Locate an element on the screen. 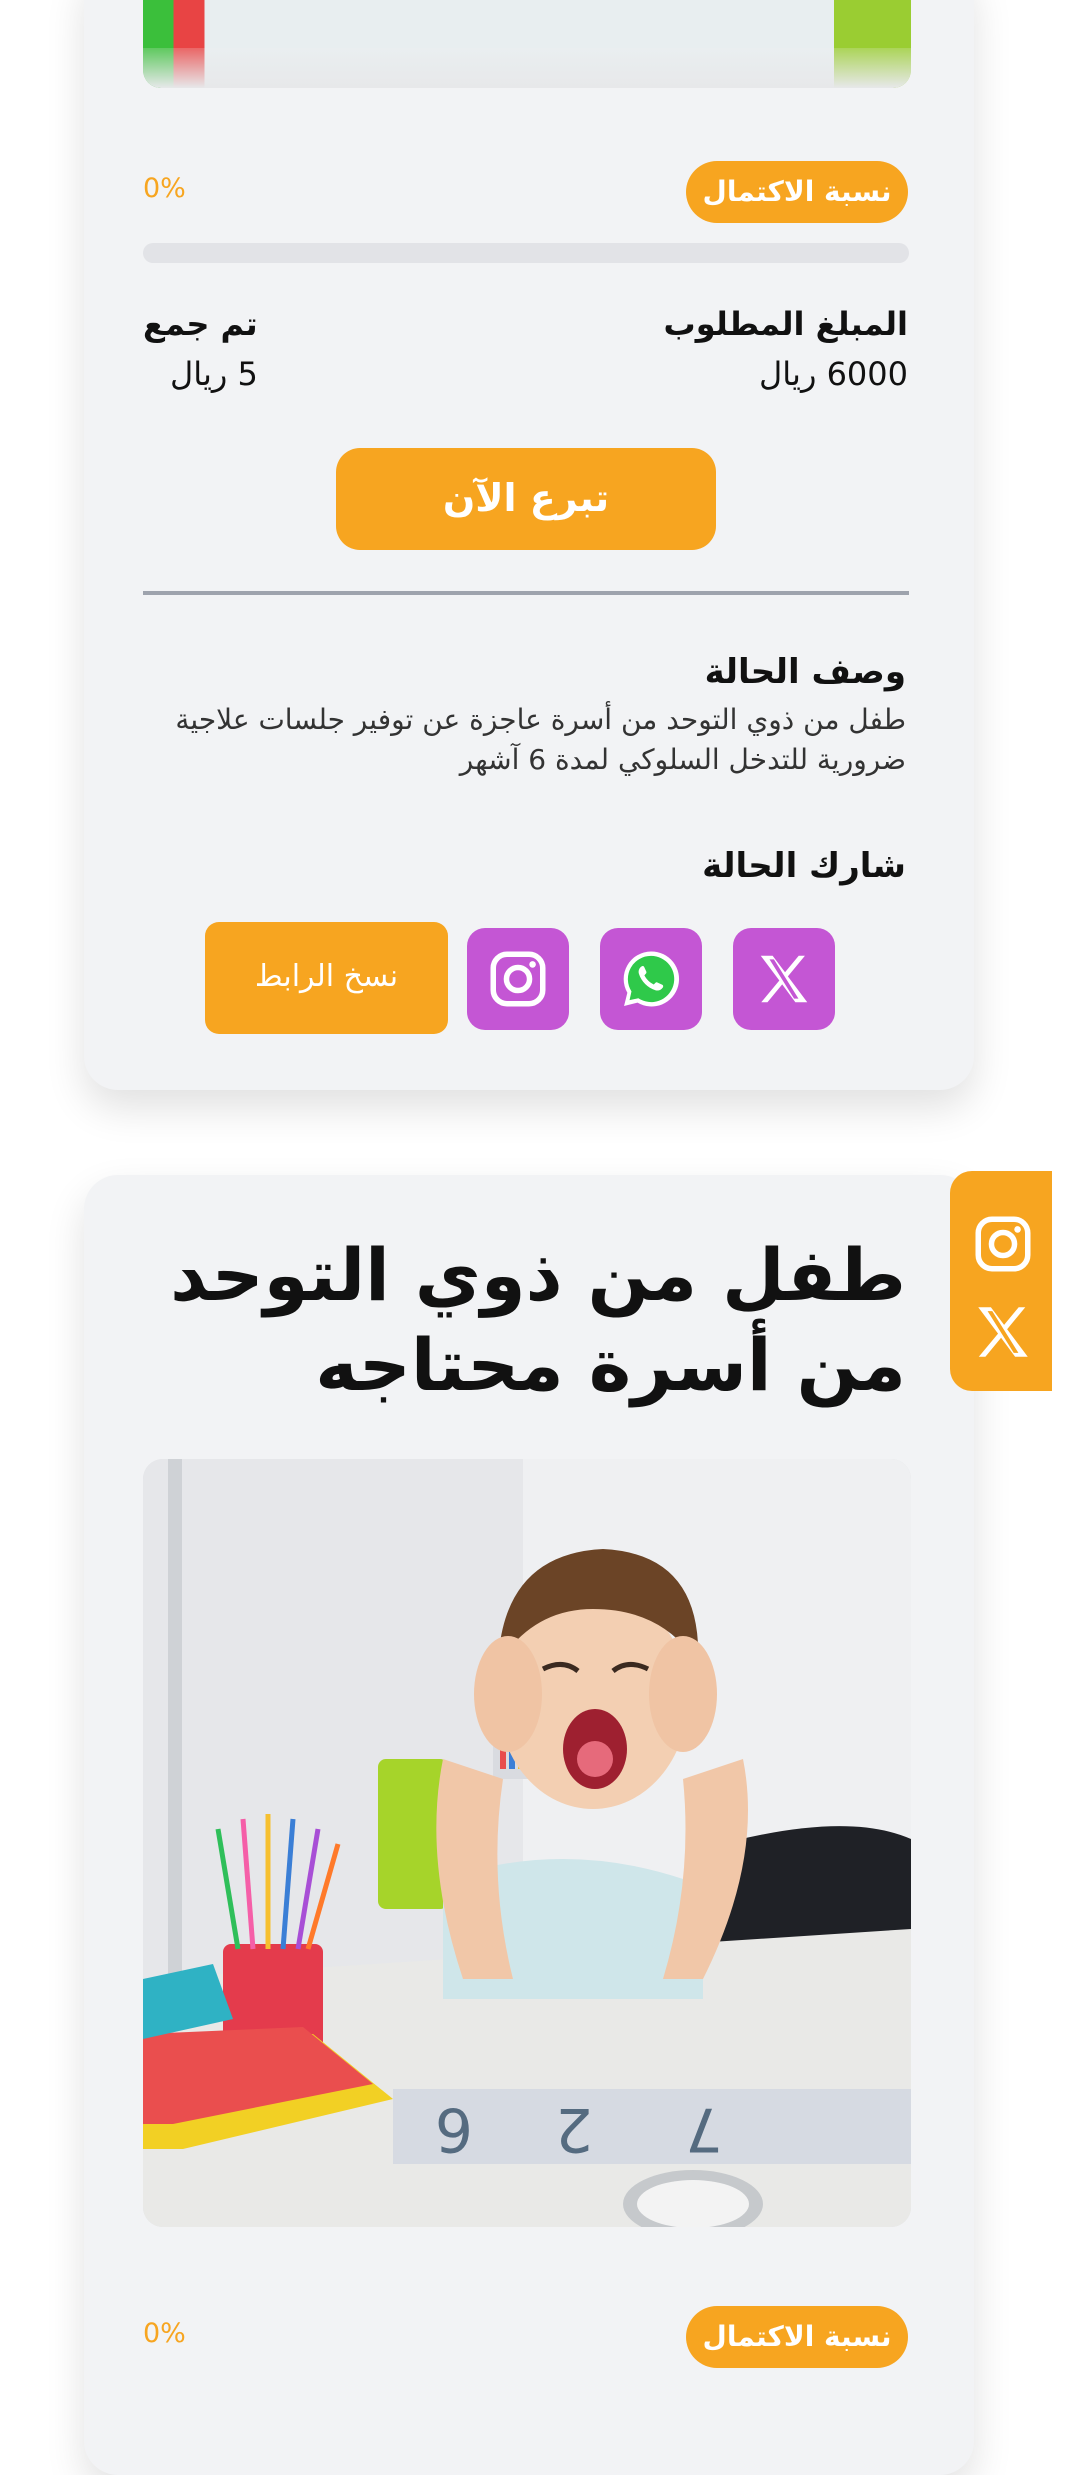 The width and height of the screenshot is (1082, 2475). whatsapp-icon is located at coordinates (651, 979).